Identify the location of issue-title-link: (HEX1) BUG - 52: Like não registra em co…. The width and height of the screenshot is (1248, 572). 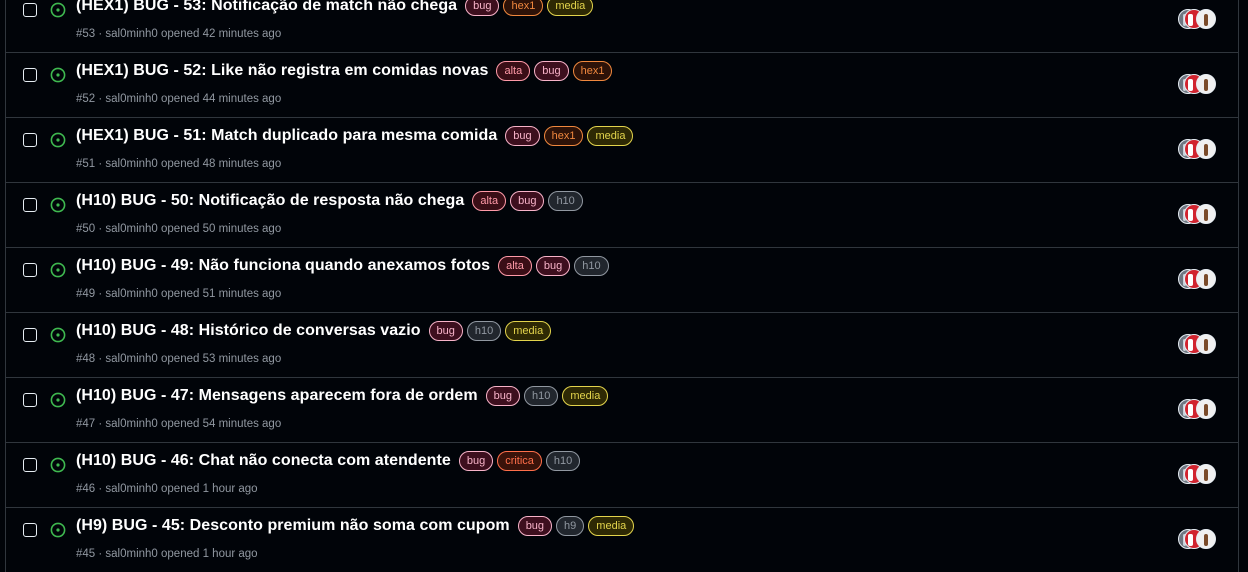
(282, 71).